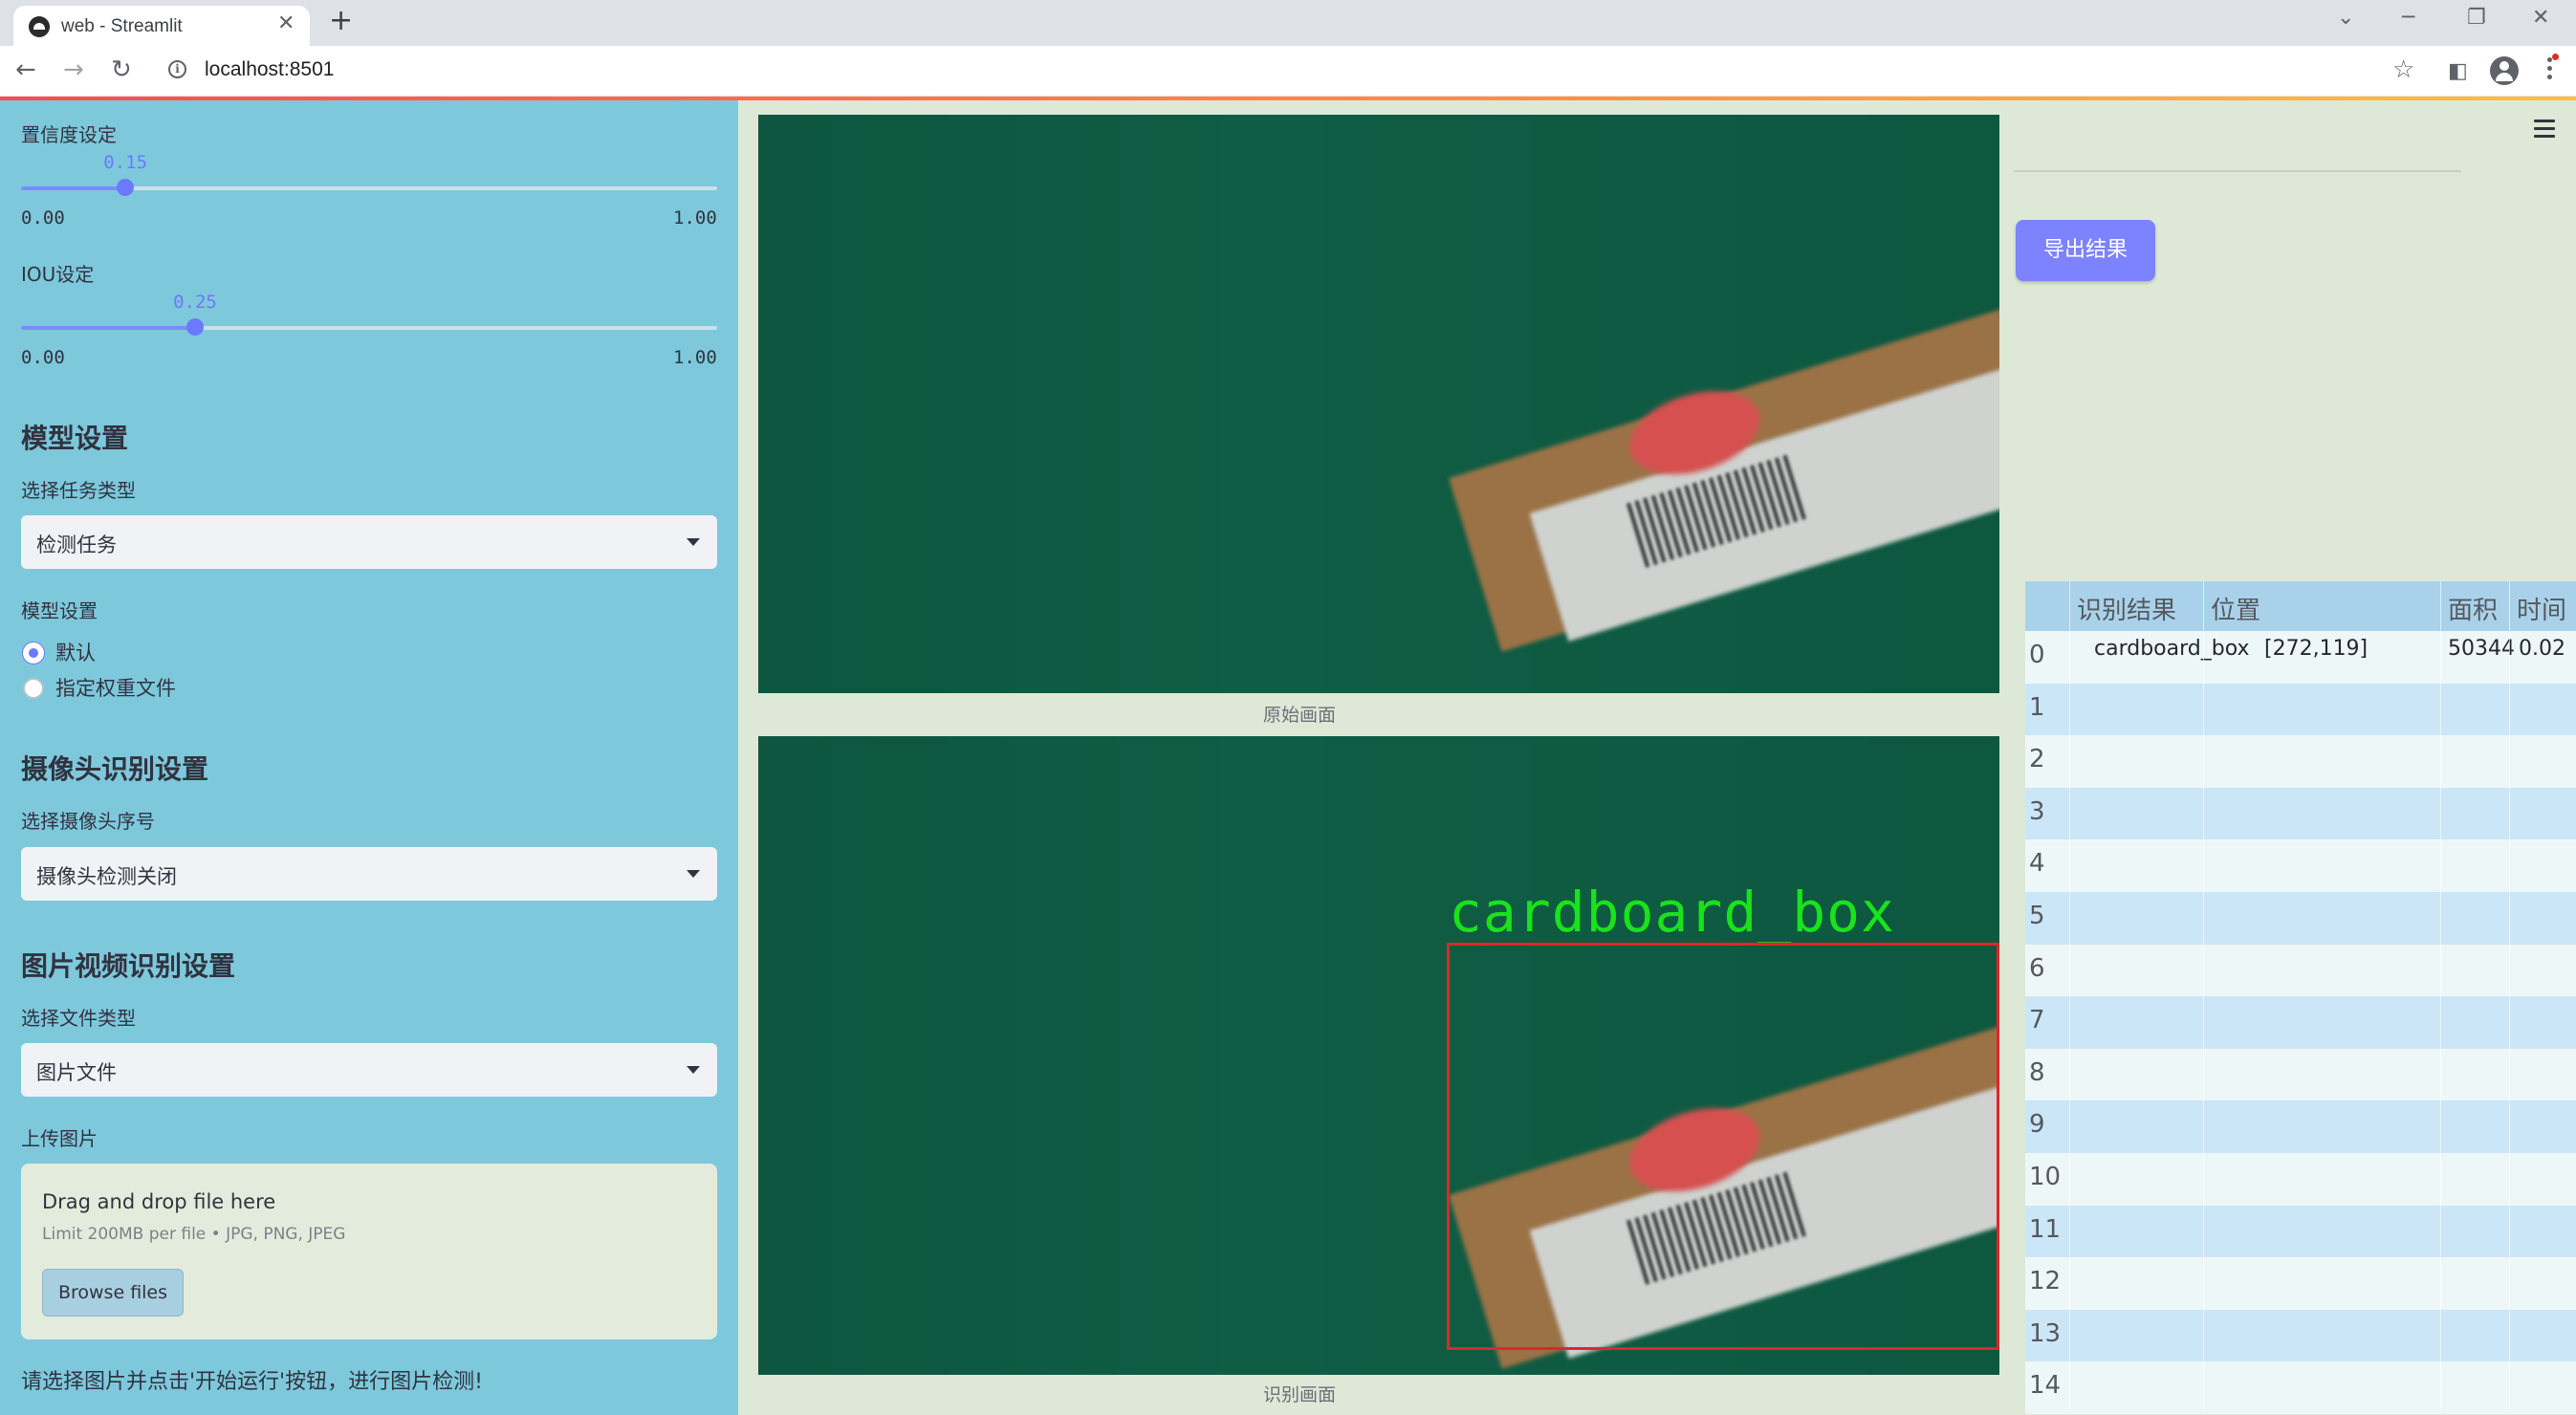 This screenshot has height=1415, width=2576. Describe the element at coordinates (369, 188) in the screenshot. I see `confidence-slider` at that location.